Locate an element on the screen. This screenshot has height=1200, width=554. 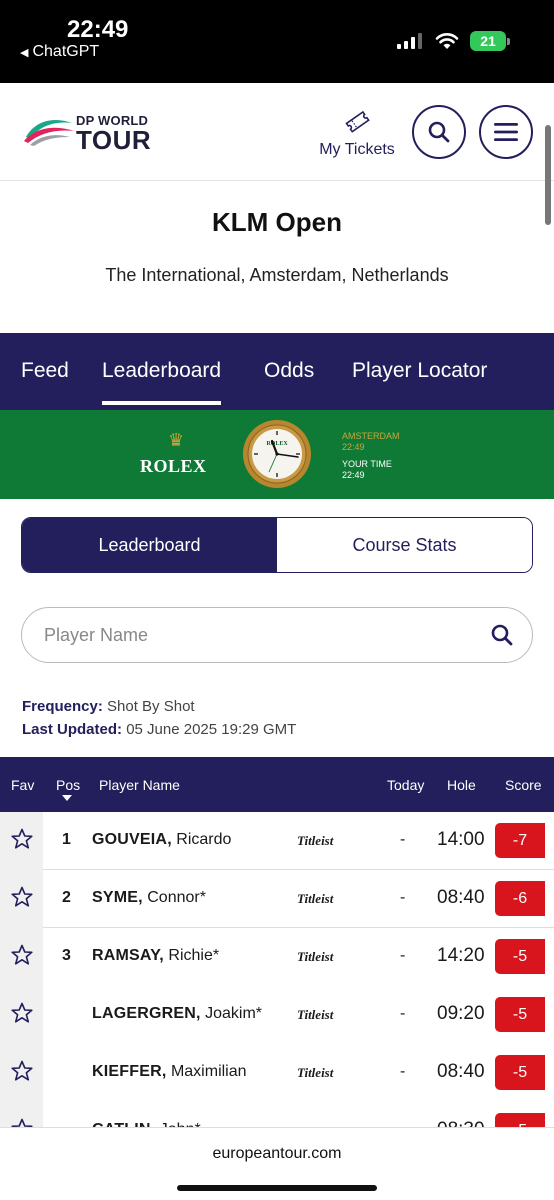
col-score: Score is located at coordinates (523, 785).